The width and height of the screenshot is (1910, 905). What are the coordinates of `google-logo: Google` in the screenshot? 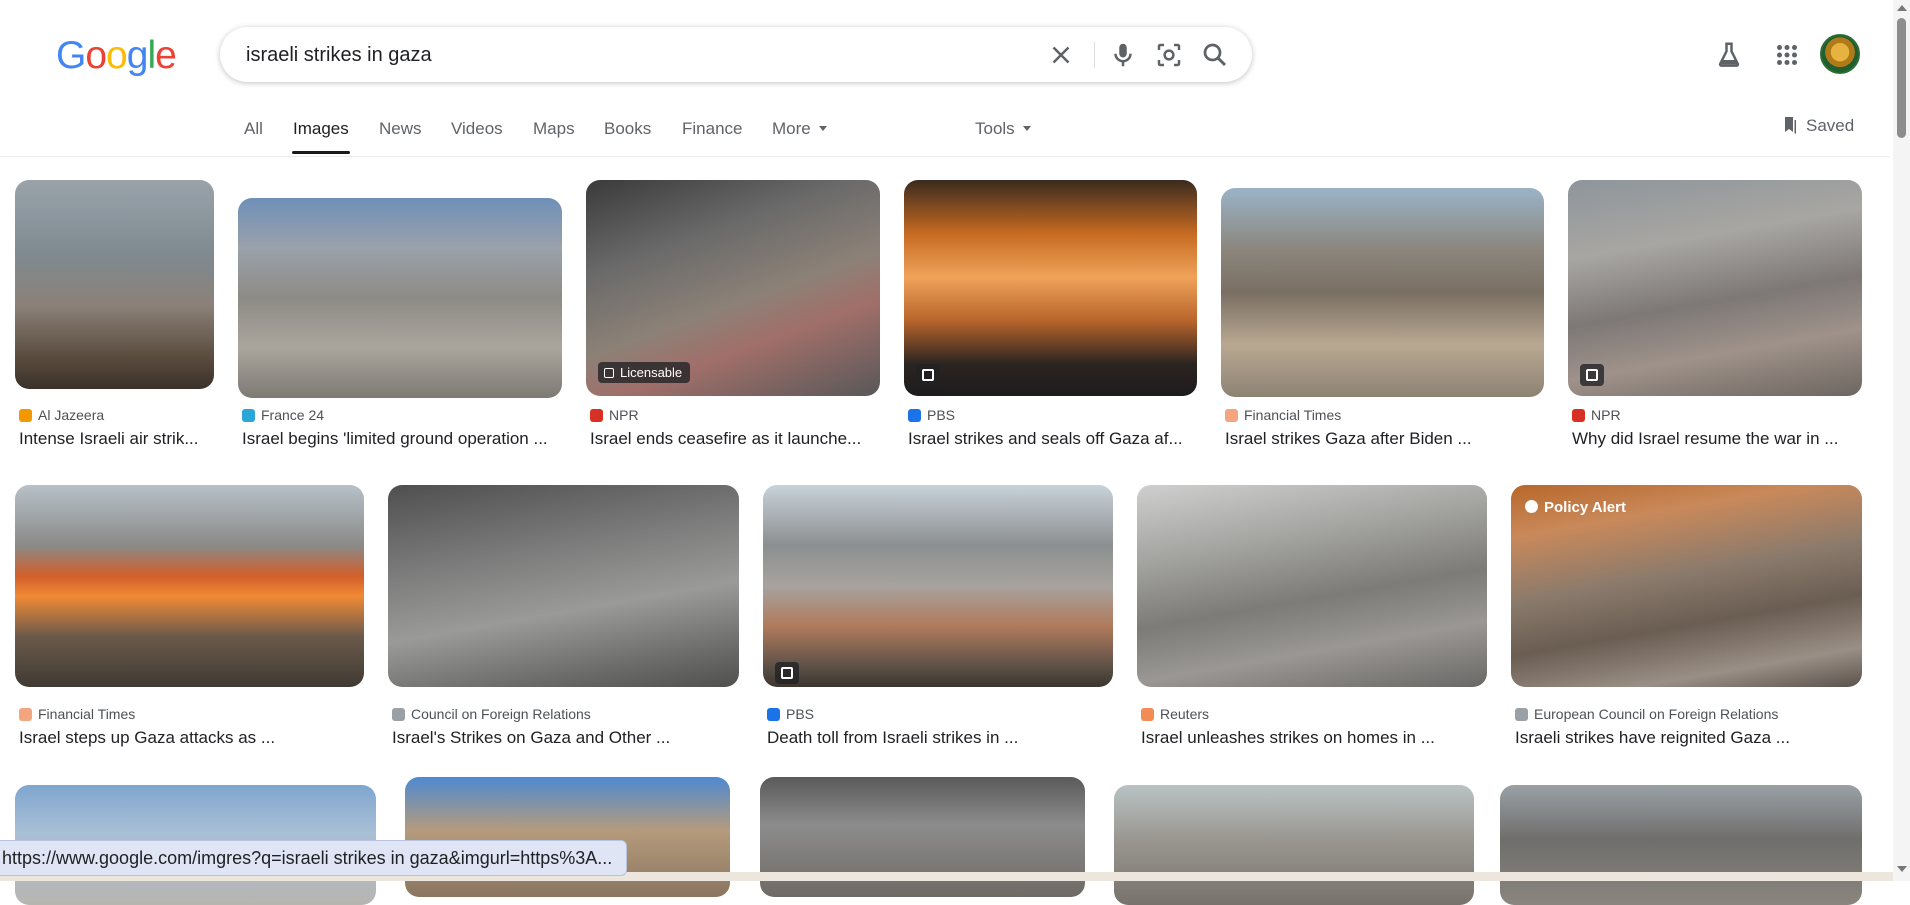 It's located at (116, 56).